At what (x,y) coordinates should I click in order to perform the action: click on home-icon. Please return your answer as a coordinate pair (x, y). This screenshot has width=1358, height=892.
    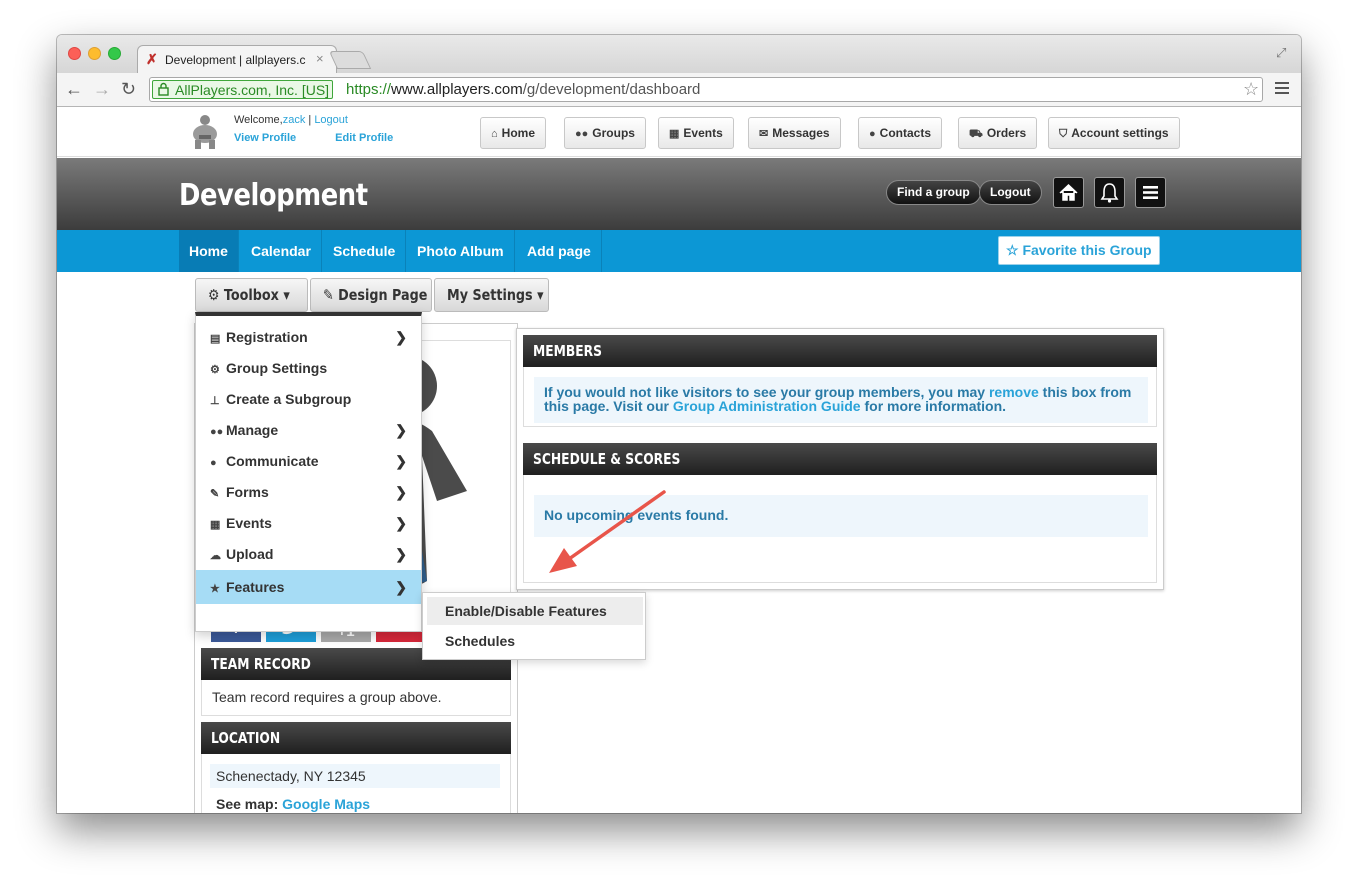
    Looking at the image, I should click on (1068, 192).